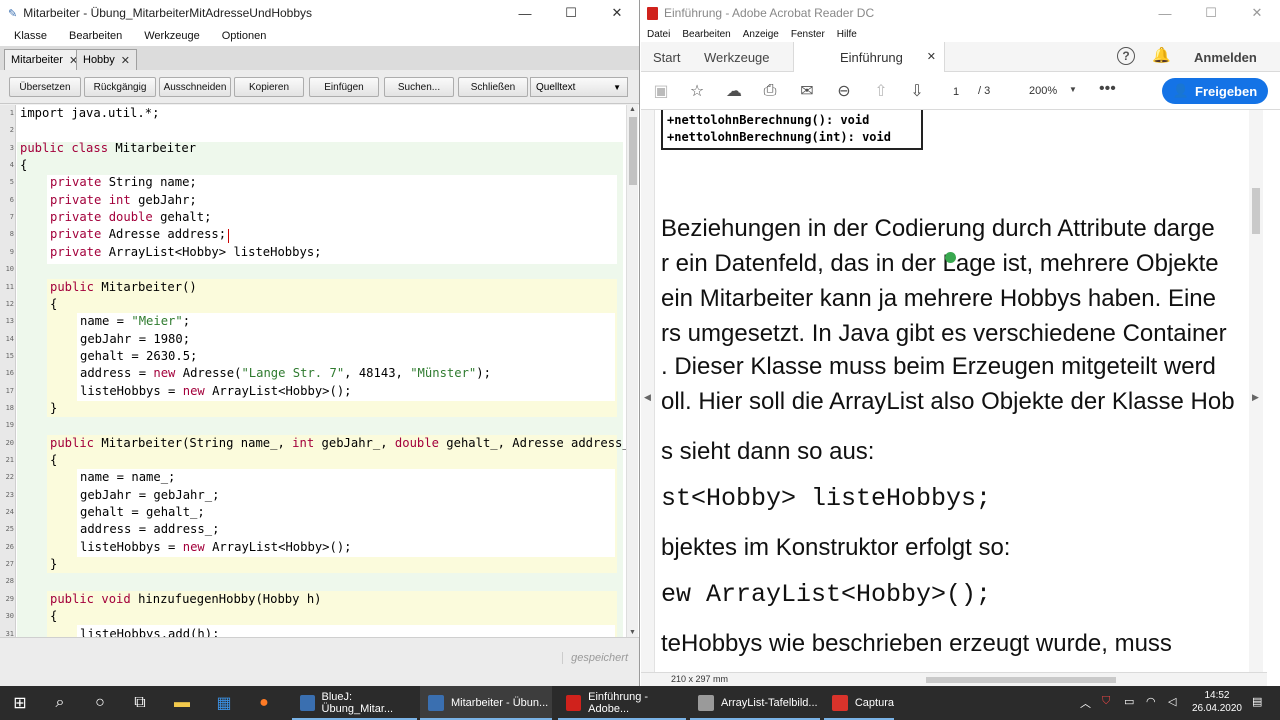 Image resolution: width=1280 pixels, height=720 pixels. What do you see at coordinates (24, 165) in the screenshot?
I see `code-text: {` at bounding box center [24, 165].